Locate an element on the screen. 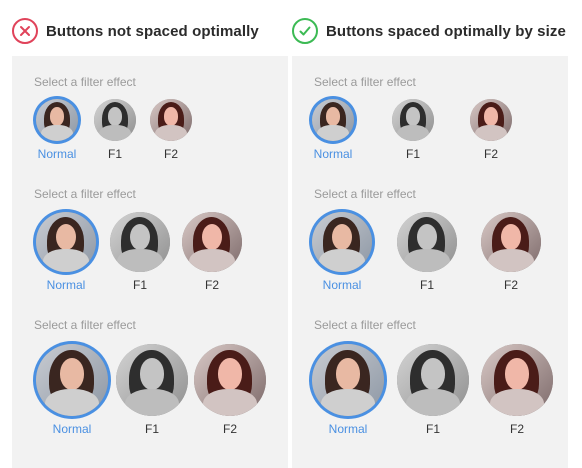 This screenshot has height=468, width=582. bad-example-title: Buttons not spaced optimally is located at coordinates (152, 31).